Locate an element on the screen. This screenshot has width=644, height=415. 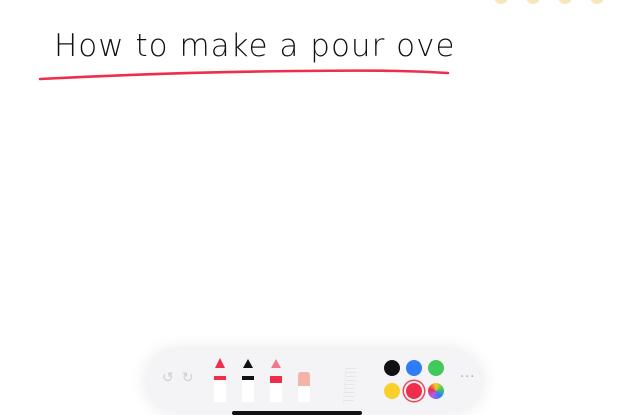
color-swatch-blue is located at coordinates (414, 368).